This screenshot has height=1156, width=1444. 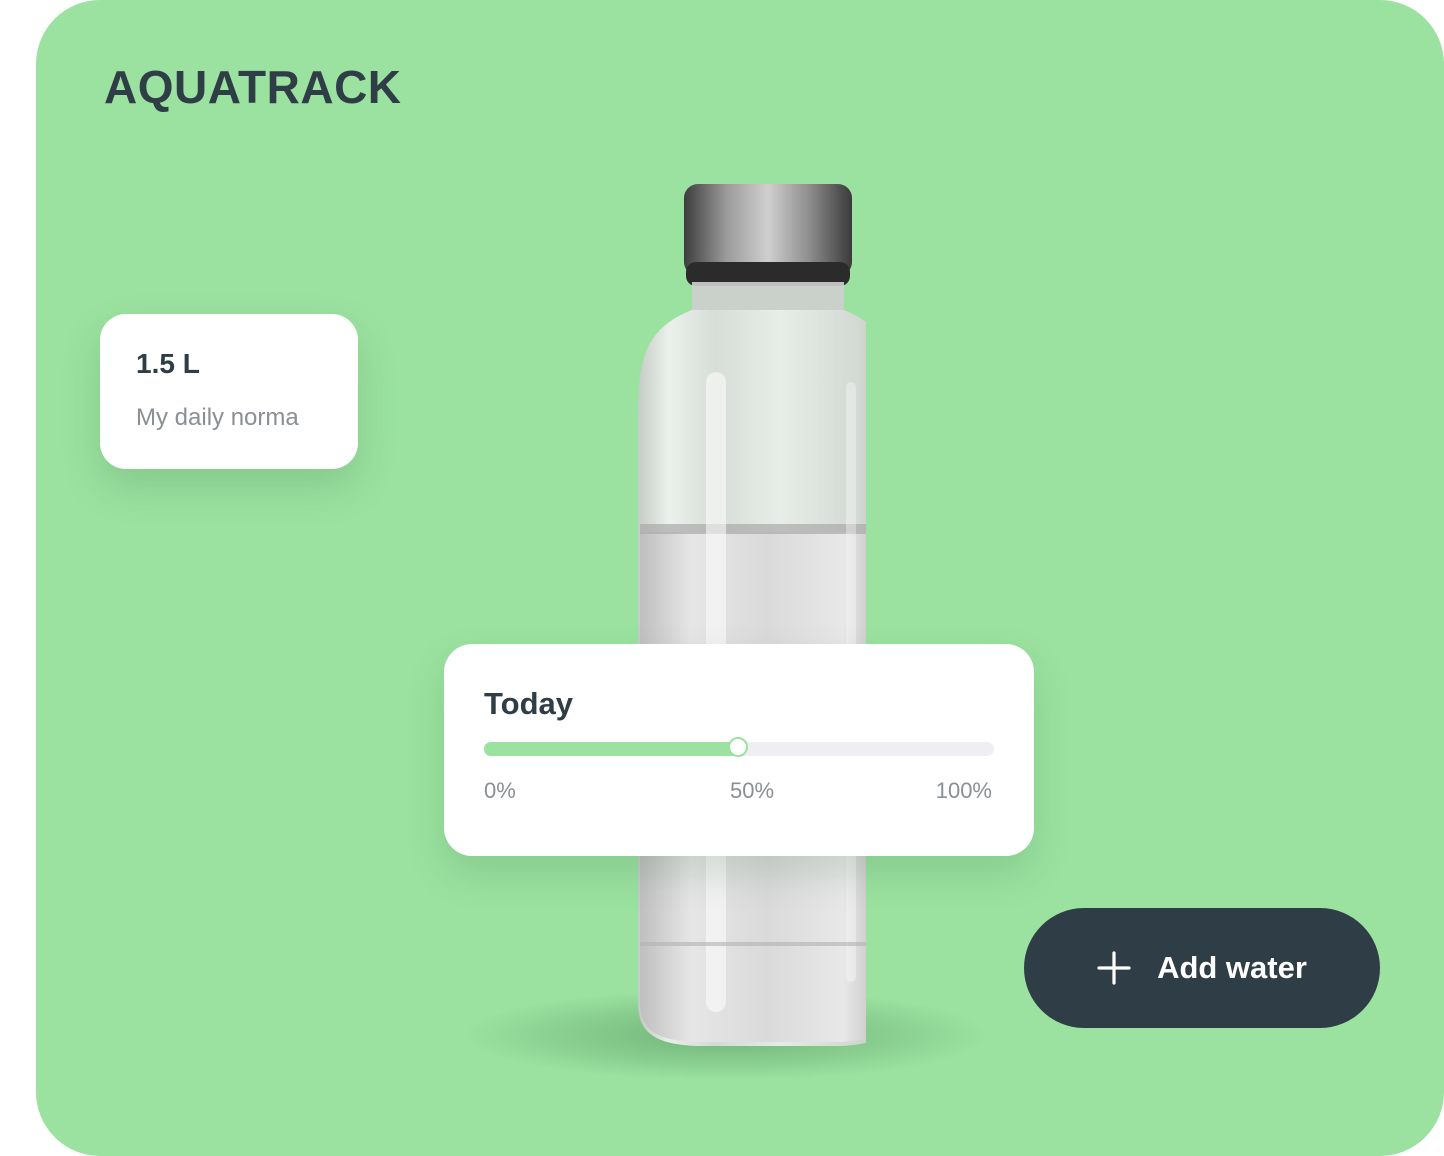 I want to click on add-water-button: Add water, so click(x=1202, y=968).